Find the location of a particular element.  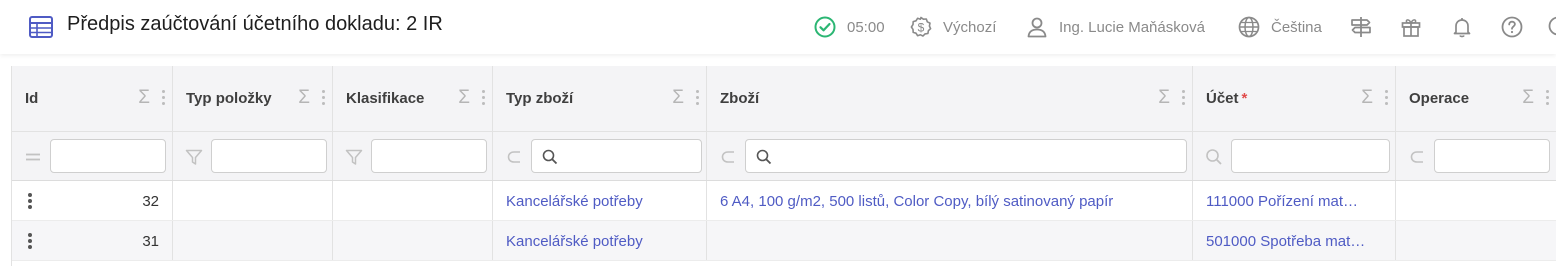

filter-input-typ-zbozi is located at coordinates (616, 156).